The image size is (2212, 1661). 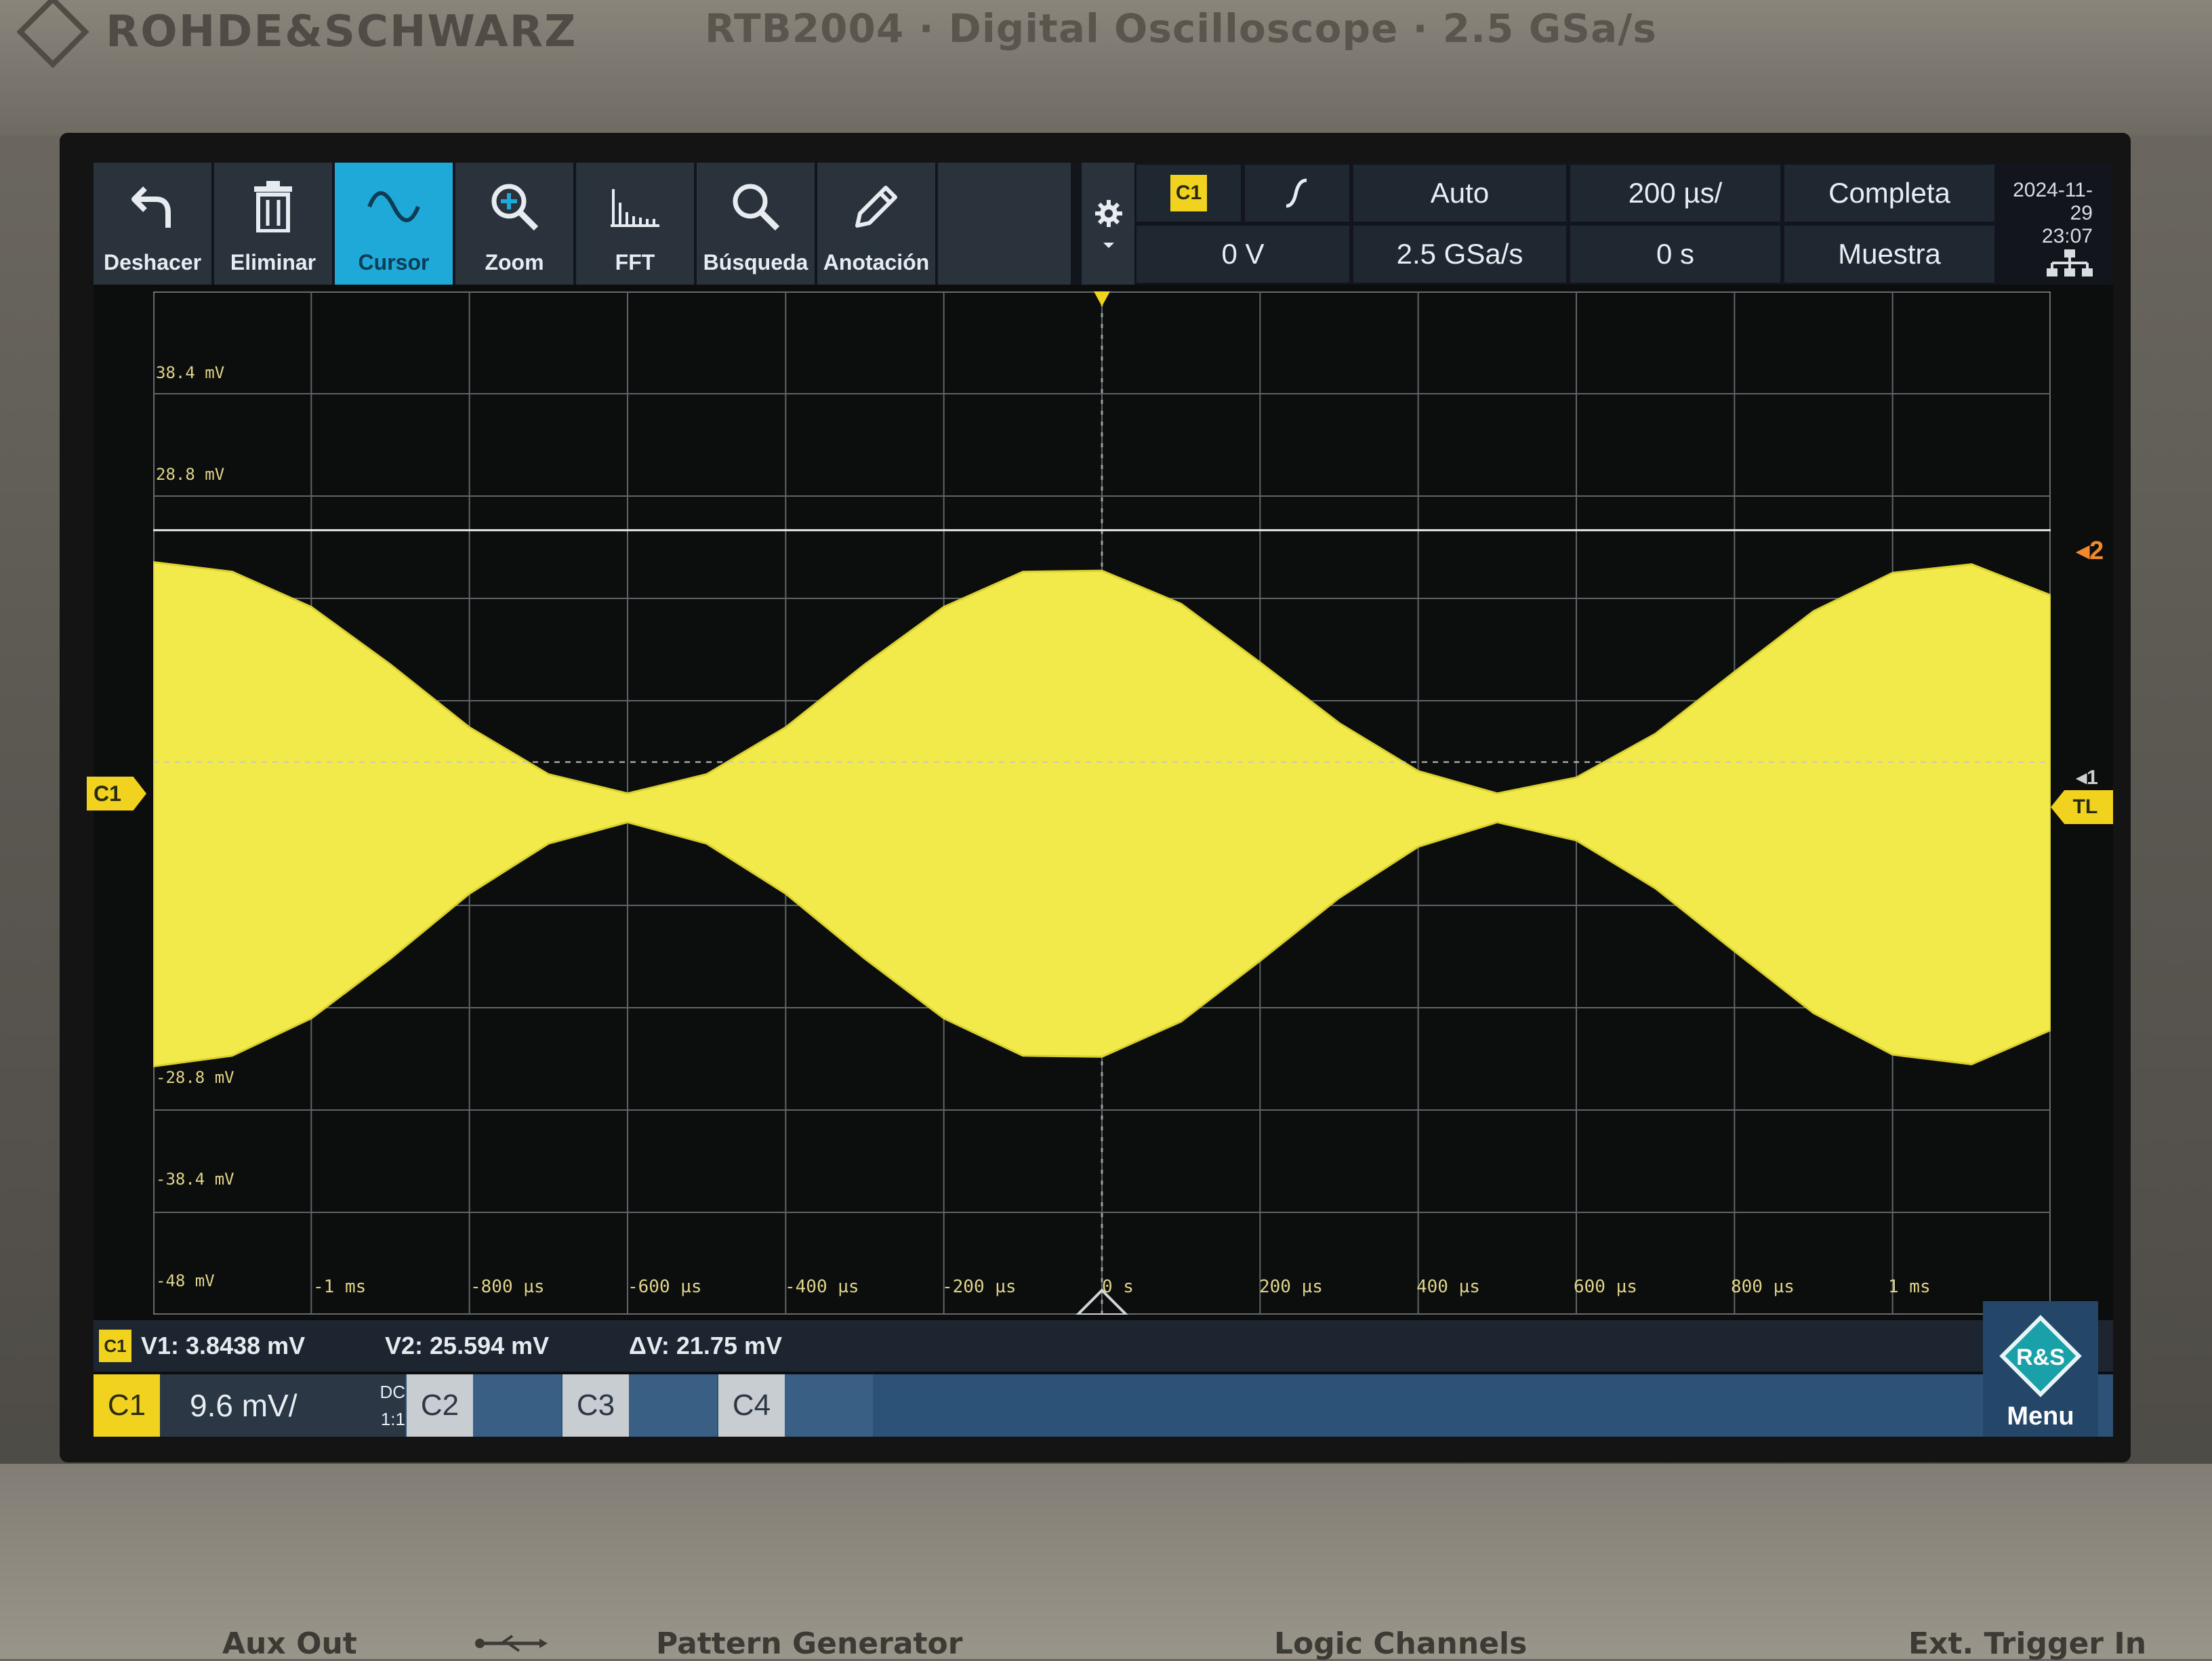 I want to click on channel-2-name: C2, so click(x=440, y=1405).